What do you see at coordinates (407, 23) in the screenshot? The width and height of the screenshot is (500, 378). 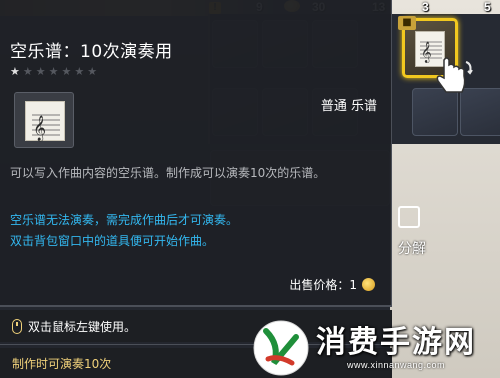 I see `lock-icon: ■` at bounding box center [407, 23].